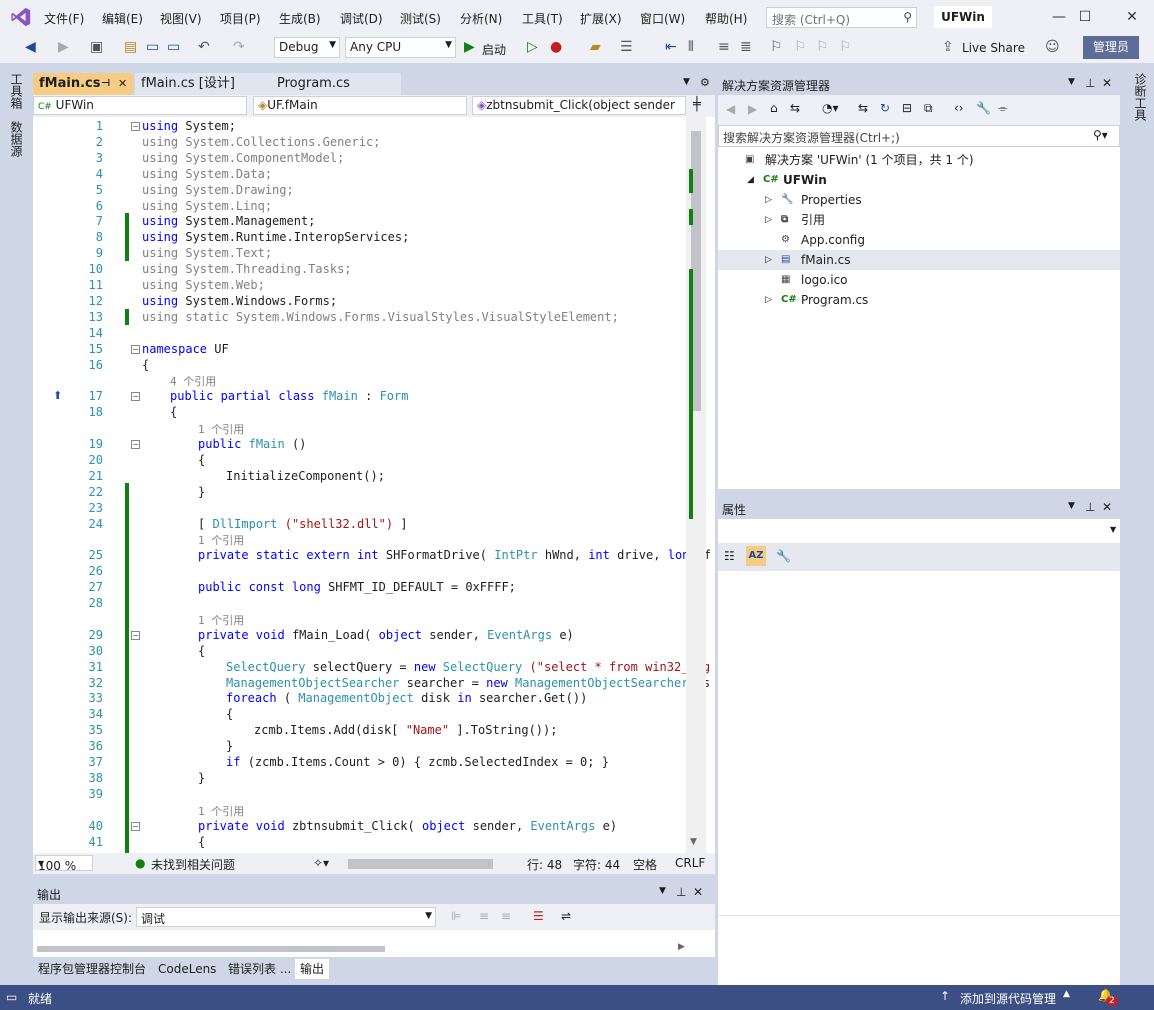 The height and width of the screenshot is (1010, 1154). I want to click on output-h-scroll-thumb, so click(211, 949).